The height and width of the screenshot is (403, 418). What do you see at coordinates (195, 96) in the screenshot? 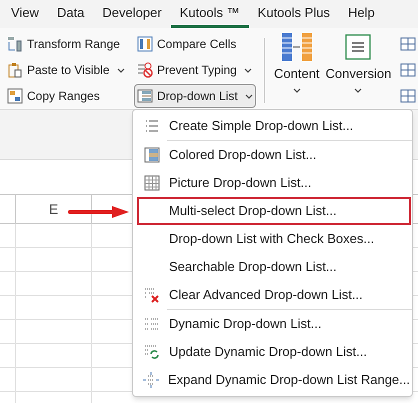
I see `ribbon-button: Drop-down List` at bounding box center [195, 96].